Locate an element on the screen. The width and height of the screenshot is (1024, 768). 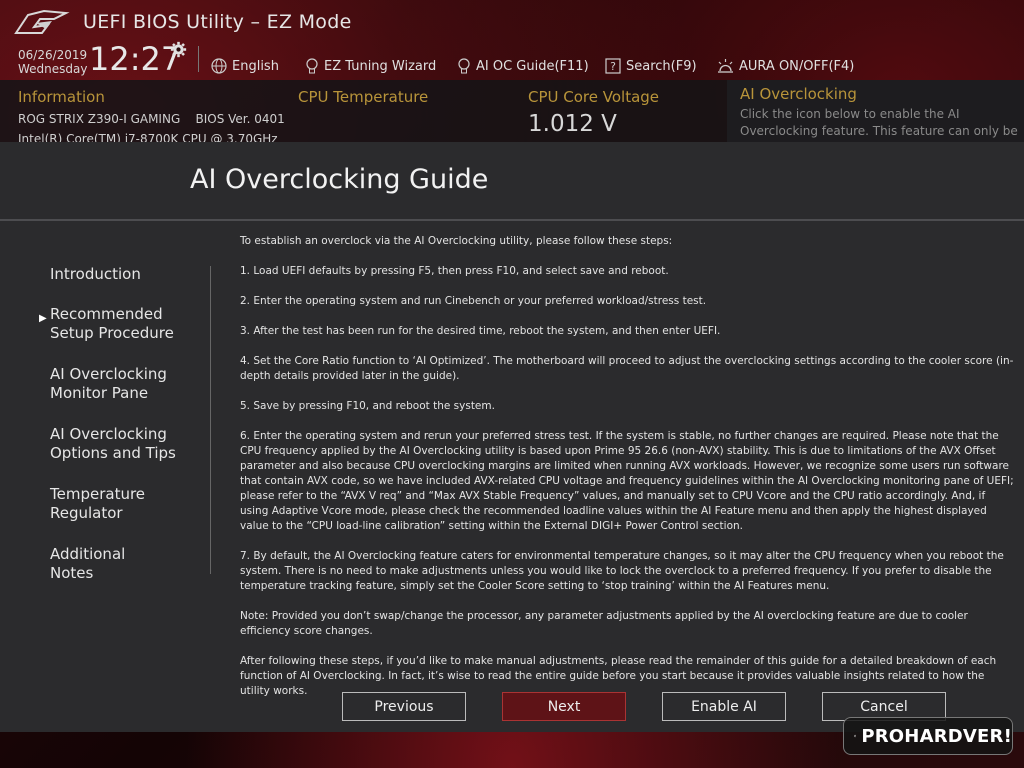
cpu-temperature-heading: CPU Temperature is located at coordinates (363, 97).